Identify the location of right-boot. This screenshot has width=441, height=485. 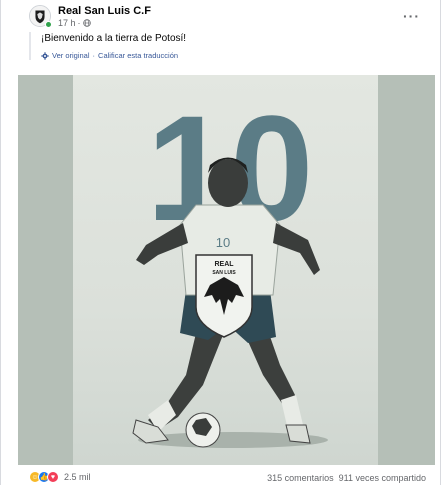
(298, 434).